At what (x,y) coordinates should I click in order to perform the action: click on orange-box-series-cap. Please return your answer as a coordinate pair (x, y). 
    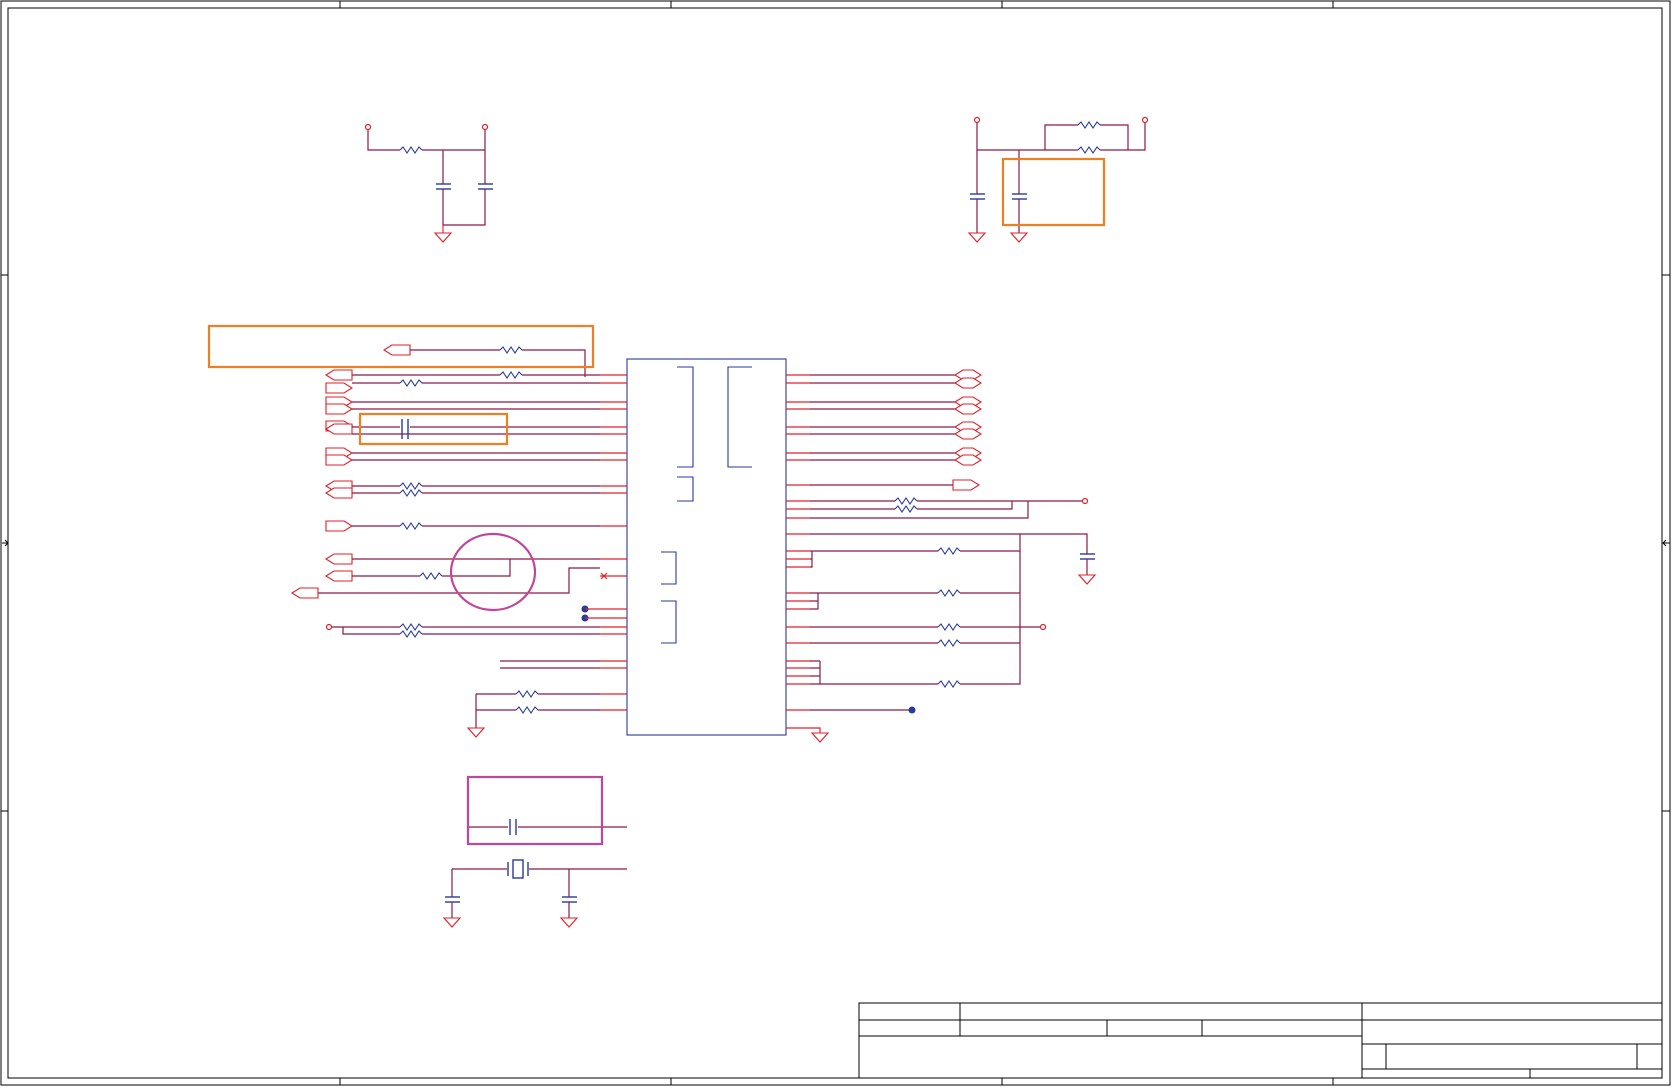
    Looking at the image, I should click on (433, 429).